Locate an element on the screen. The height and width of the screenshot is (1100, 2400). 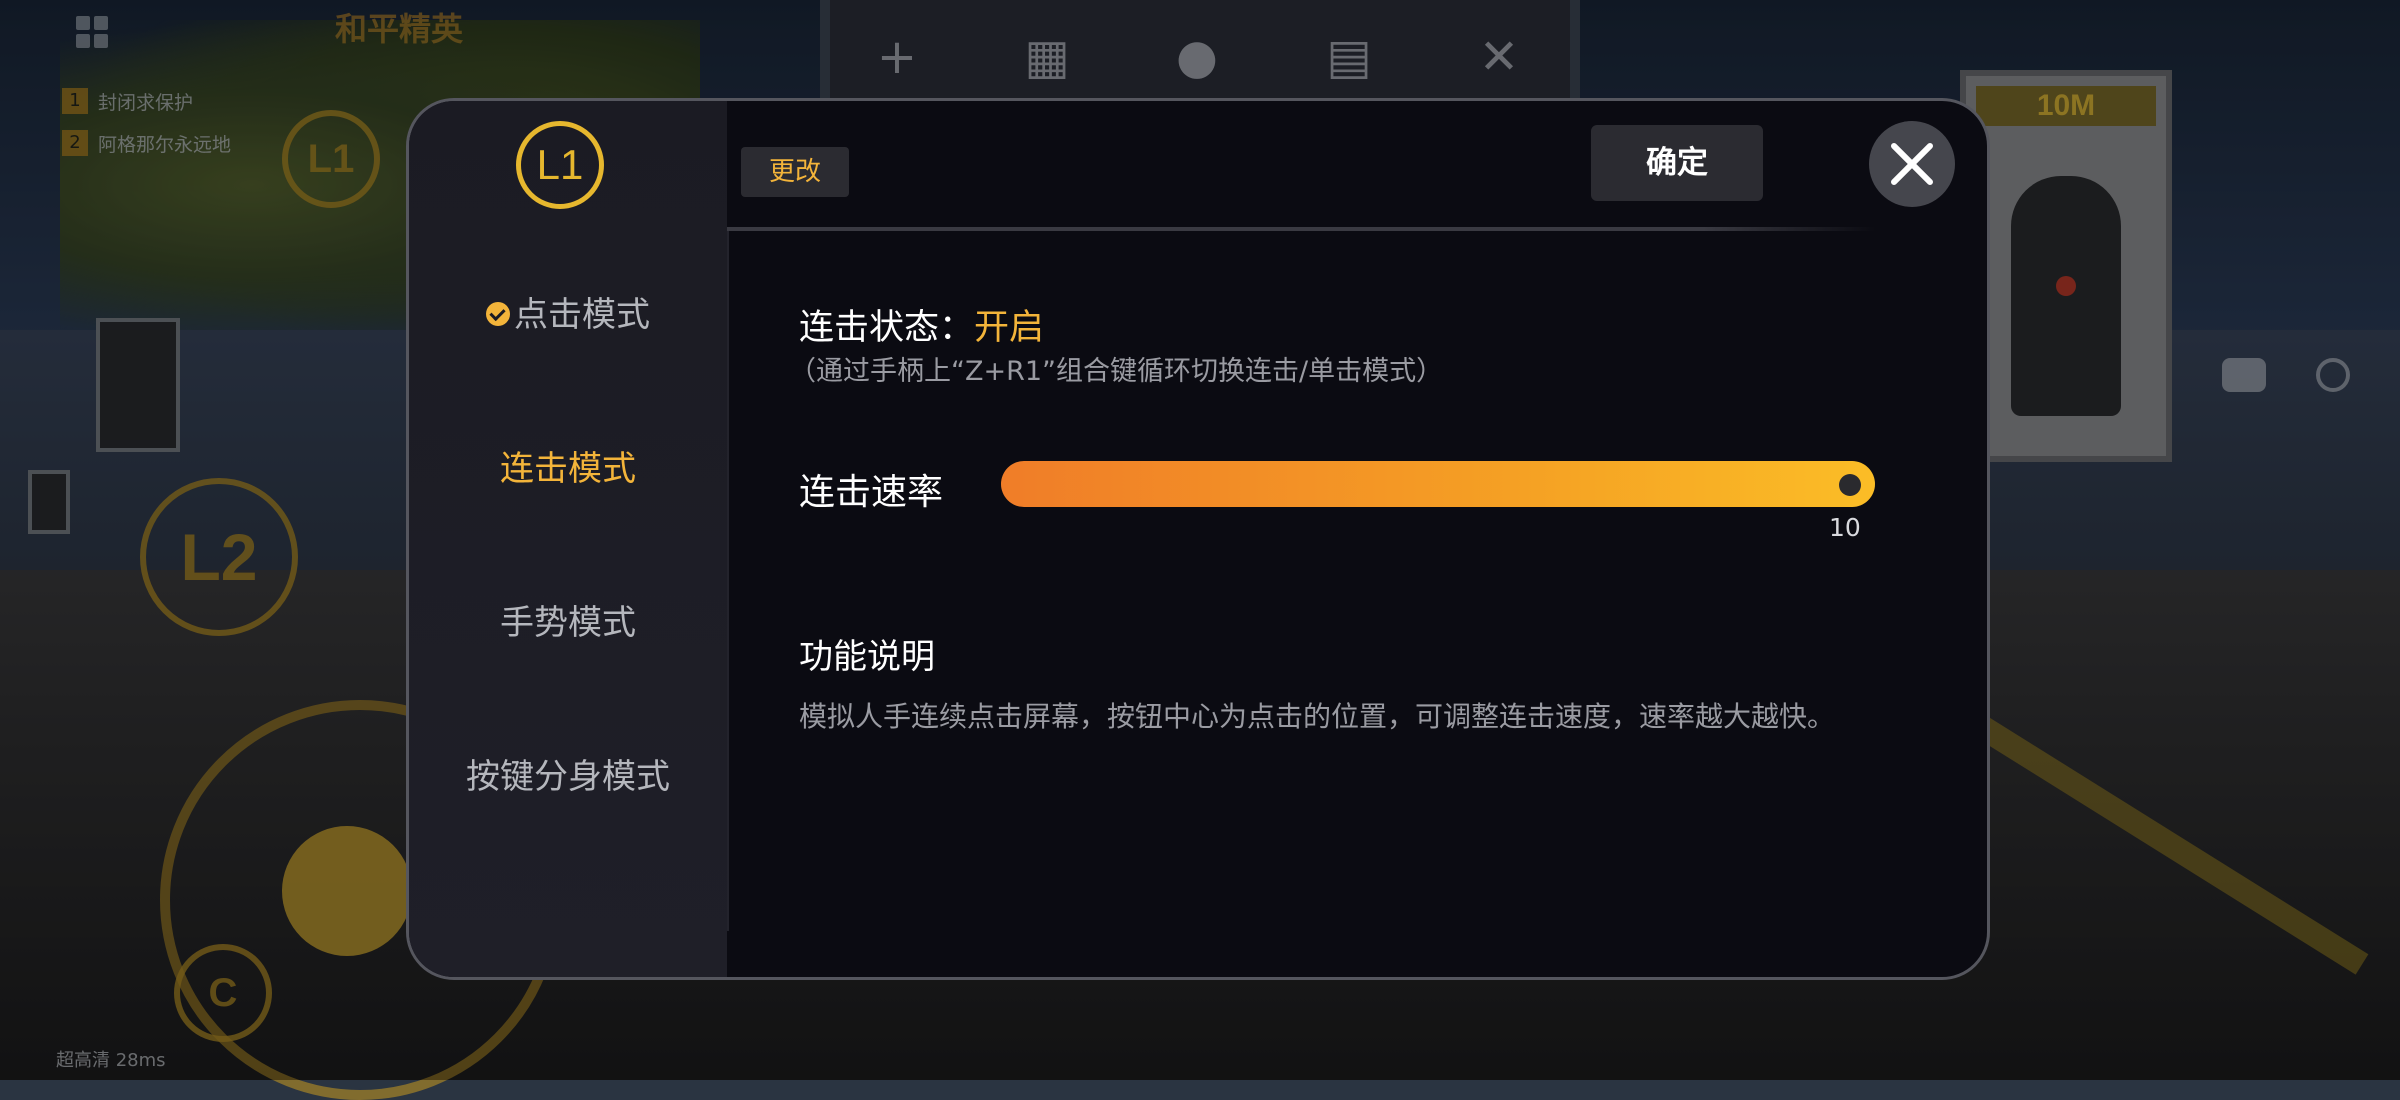
sidebar-divider is located at coordinates (728, 581).